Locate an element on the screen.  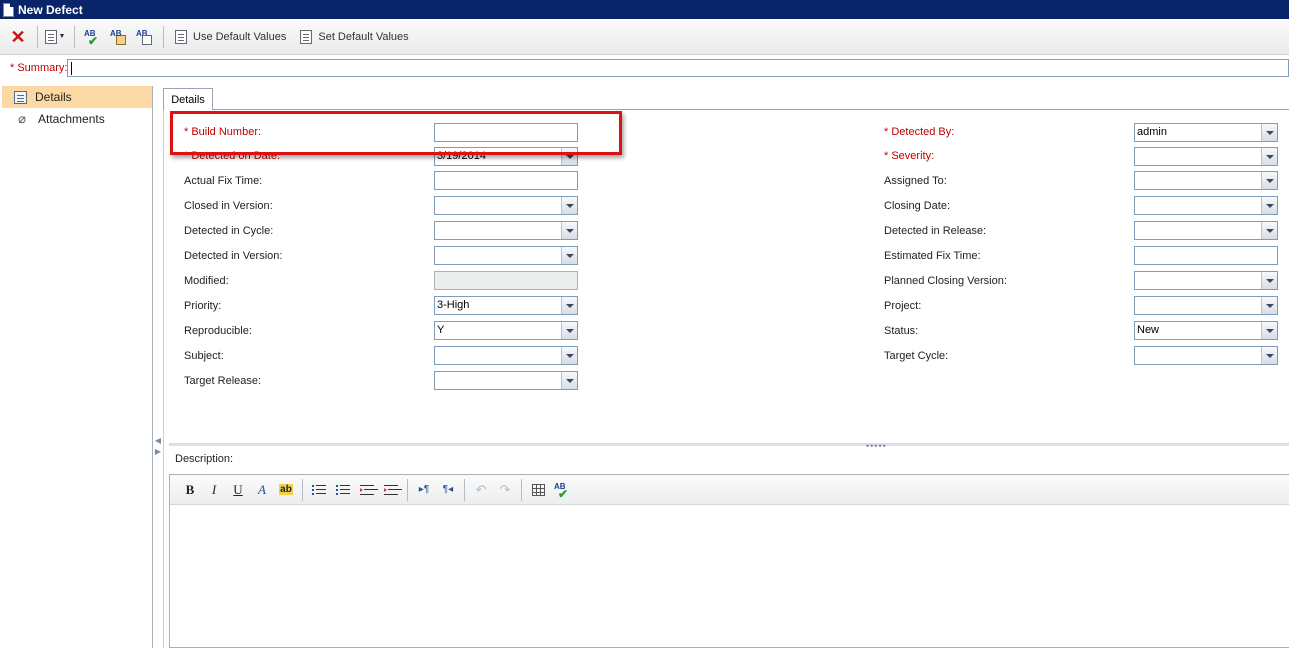
text-caret is located at coordinates (71, 68).